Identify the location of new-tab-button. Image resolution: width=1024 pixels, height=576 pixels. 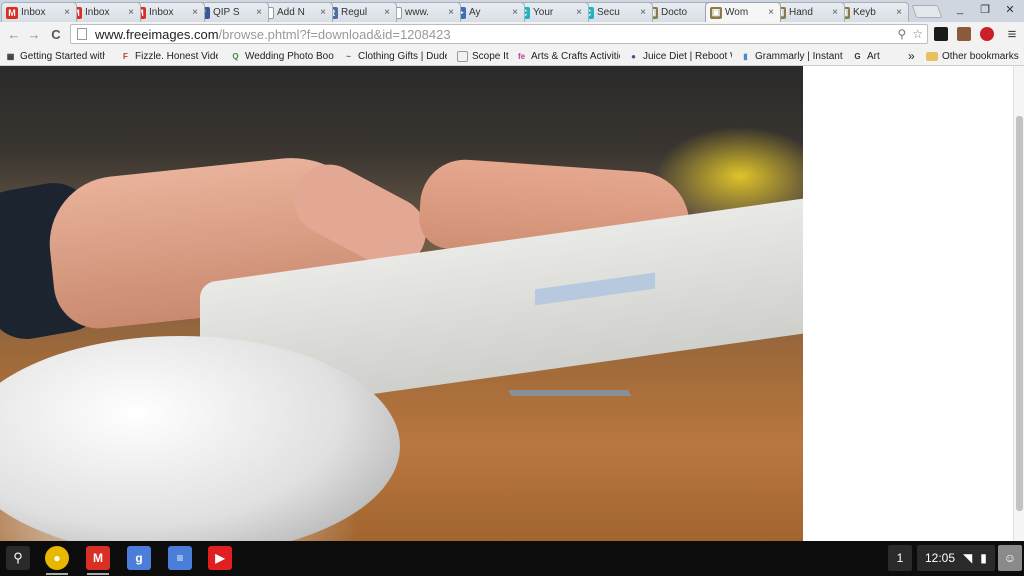
(927, 11).